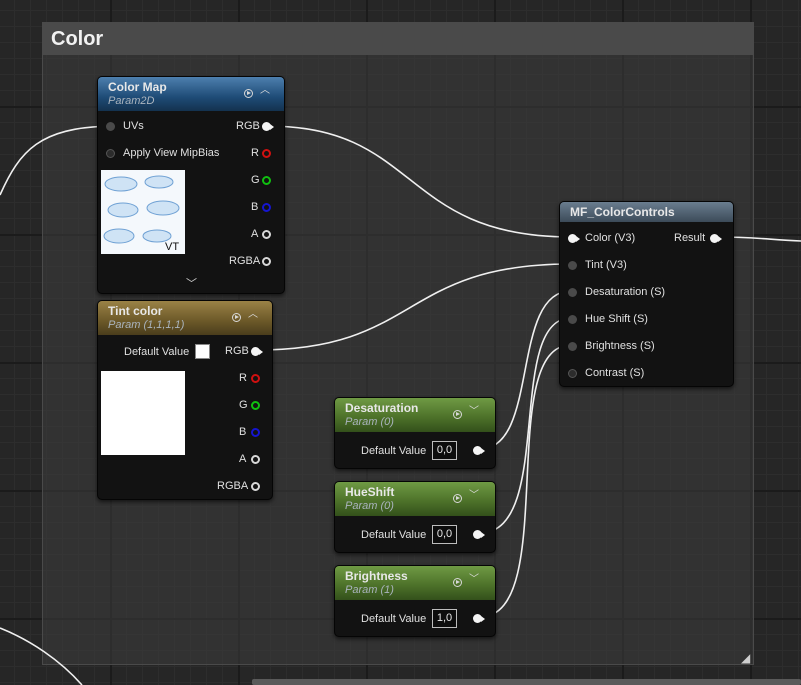  What do you see at coordinates (110, 126) in the screenshot?
I see `input-pin-uvs` at bounding box center [110, 126].